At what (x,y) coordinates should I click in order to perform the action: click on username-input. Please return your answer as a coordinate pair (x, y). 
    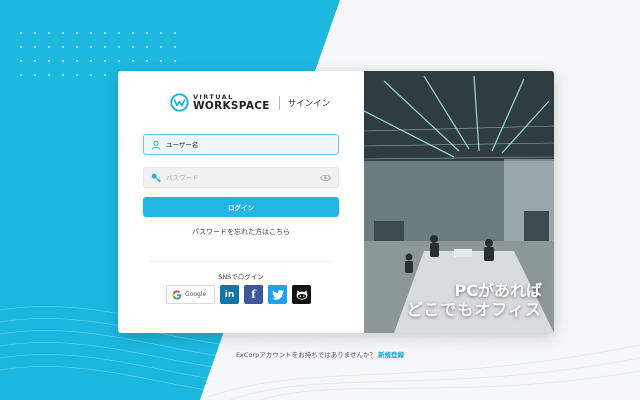
    Looking at the image, I should click on (241, 144).